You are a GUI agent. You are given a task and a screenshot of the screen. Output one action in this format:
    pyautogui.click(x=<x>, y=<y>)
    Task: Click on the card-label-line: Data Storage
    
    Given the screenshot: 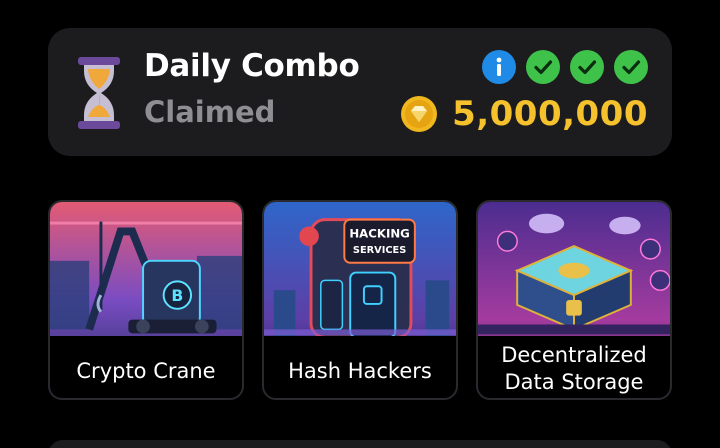 What is the action you would take?
    pyautogui.click(x=574, y=382)
    